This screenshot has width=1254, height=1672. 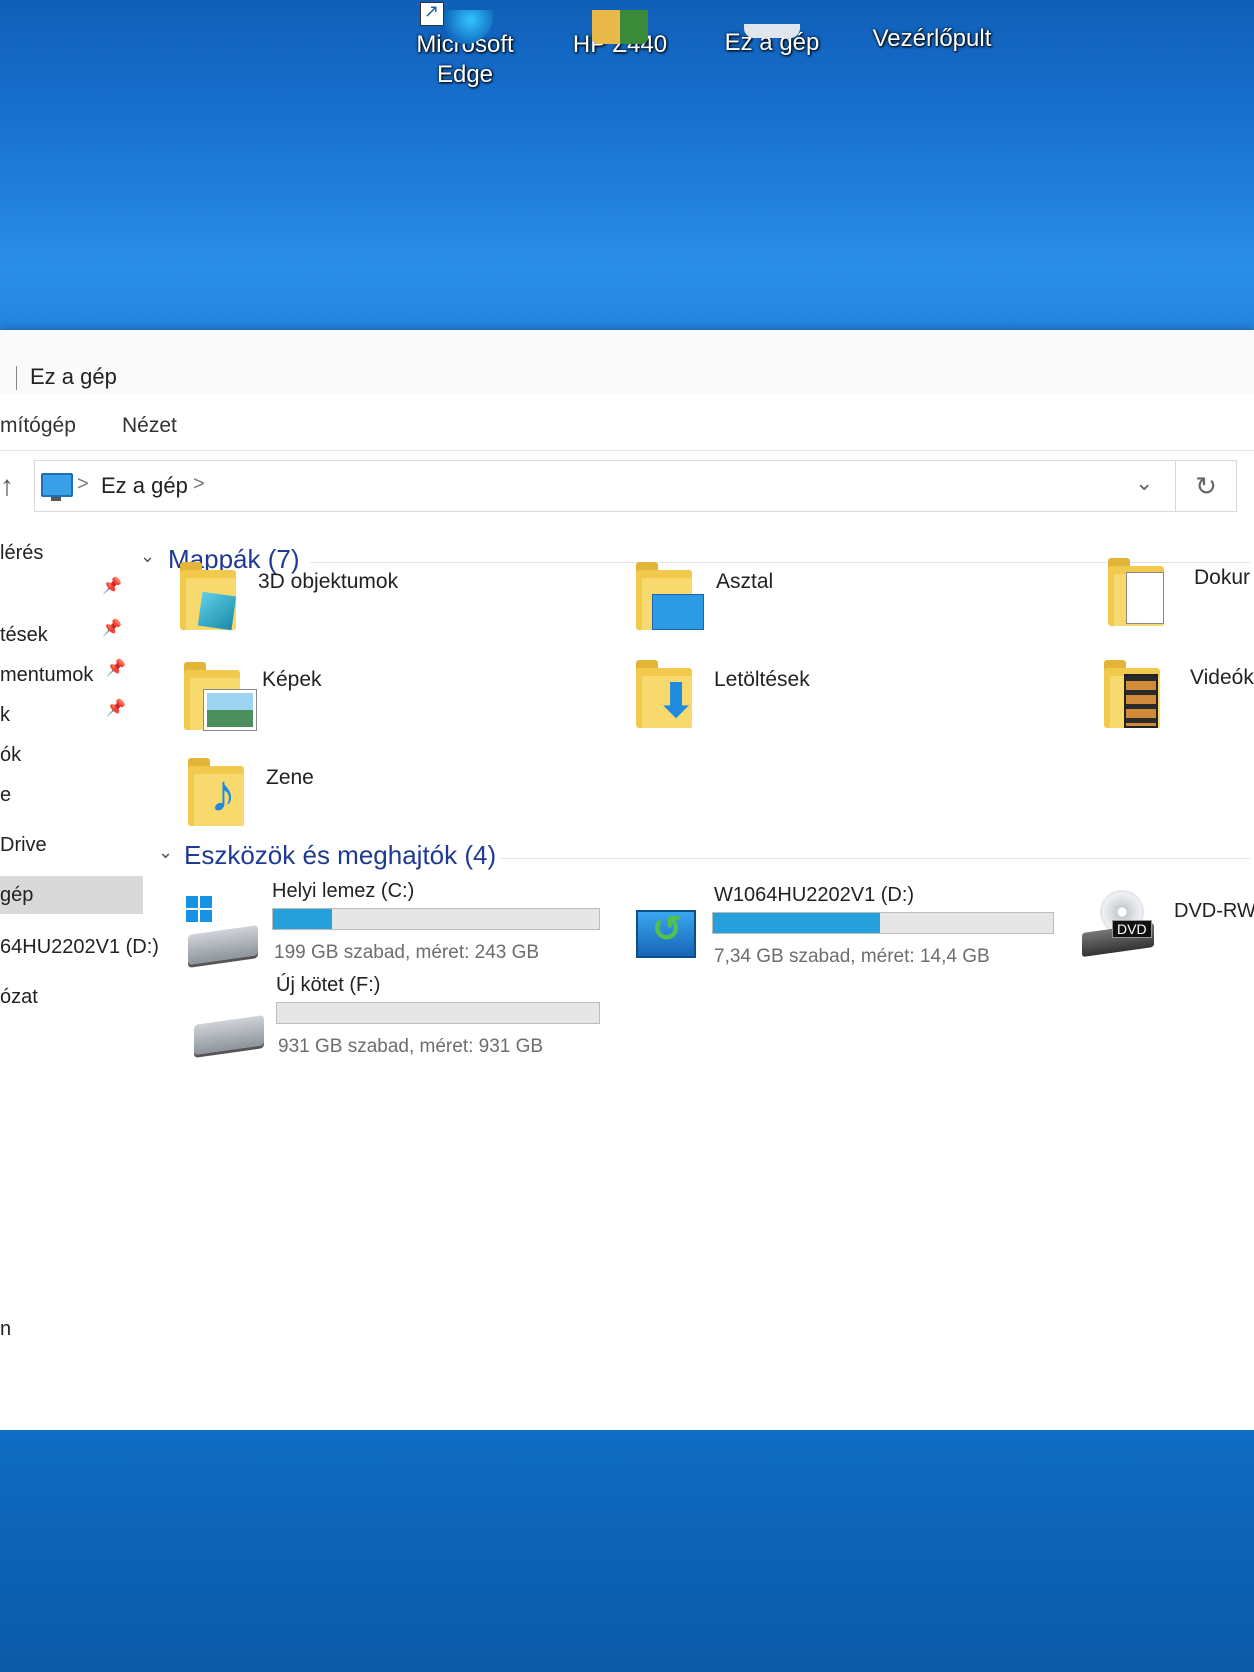 What do you see at coordinates (7, 486) in the screenshot?
I see `up-arrow-icon: ↑` at bounding box center [7, 486].